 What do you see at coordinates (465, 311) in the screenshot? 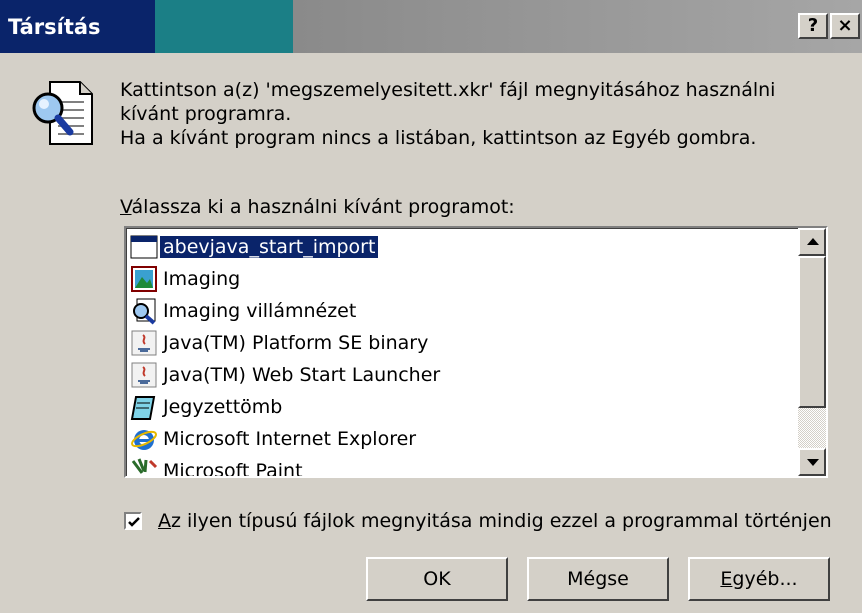
I see `list-item-imaging-preview: Imaging villámnézet` at bounding box center [465, 311].